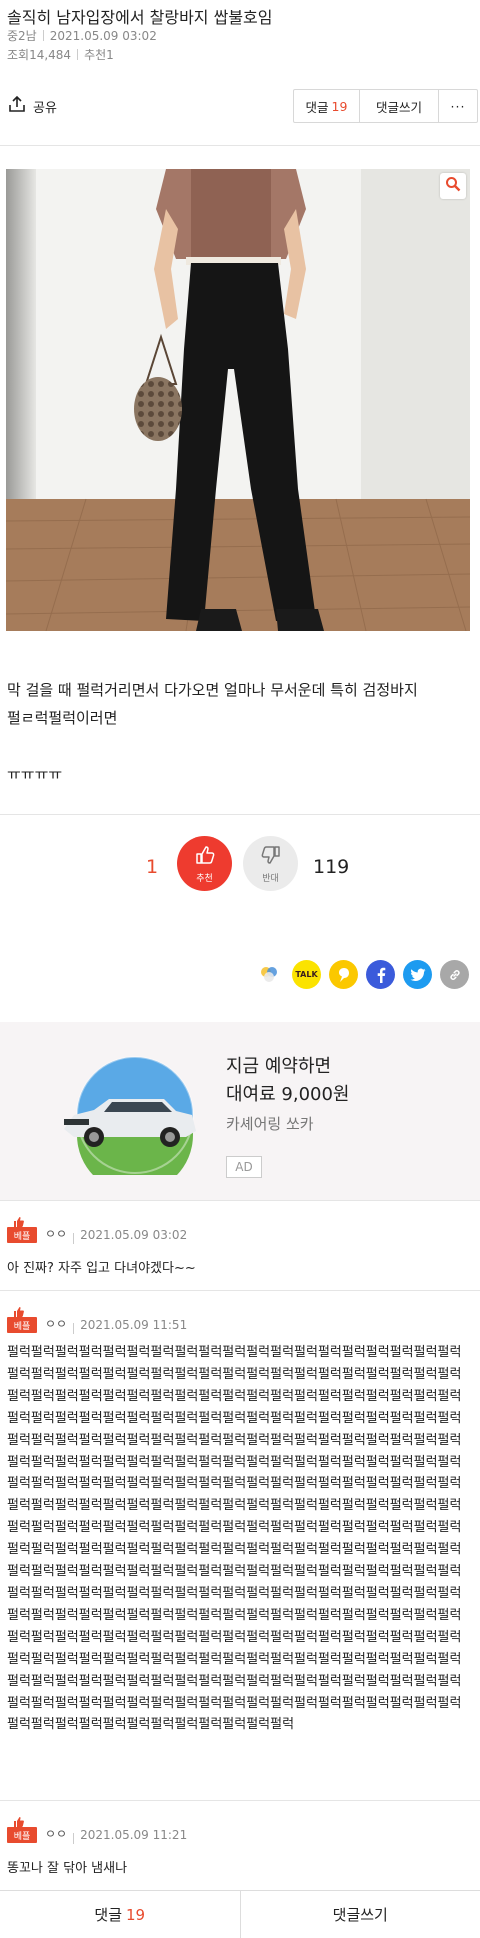 The height and width of the screenshot is (1938, 480). I want to click on share-button: 공유, so click(32, 106).